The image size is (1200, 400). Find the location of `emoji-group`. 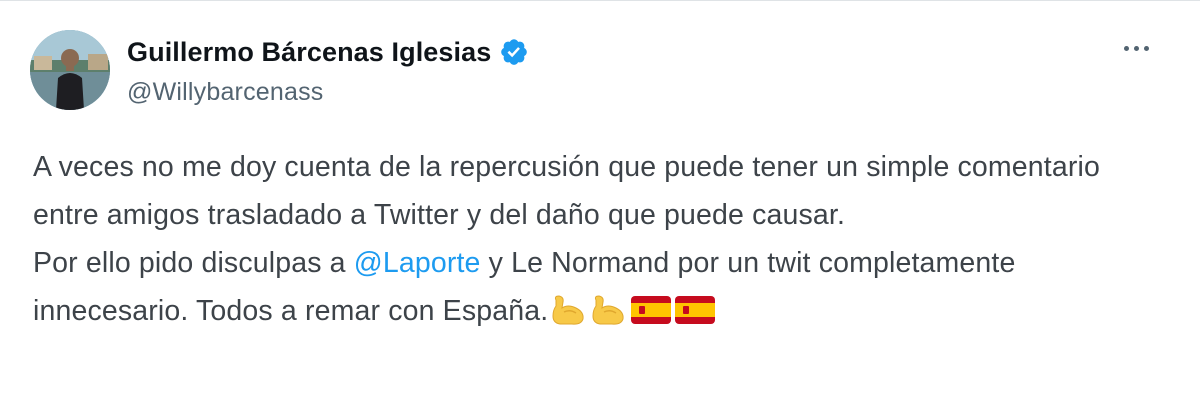

emoji-group is located at coordinates (633, 310).